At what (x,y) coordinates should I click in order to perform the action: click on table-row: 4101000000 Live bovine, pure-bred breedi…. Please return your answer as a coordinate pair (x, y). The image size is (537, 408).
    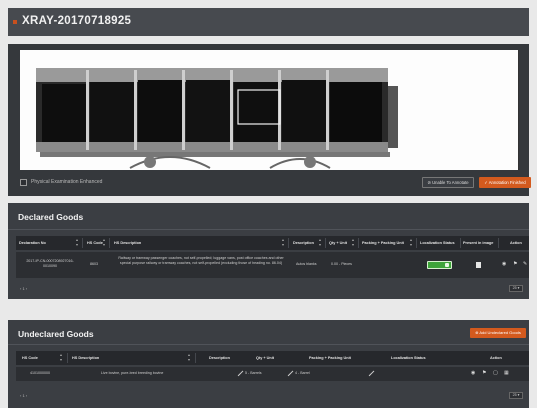
    Looking at the image, I should click on (272, 374).